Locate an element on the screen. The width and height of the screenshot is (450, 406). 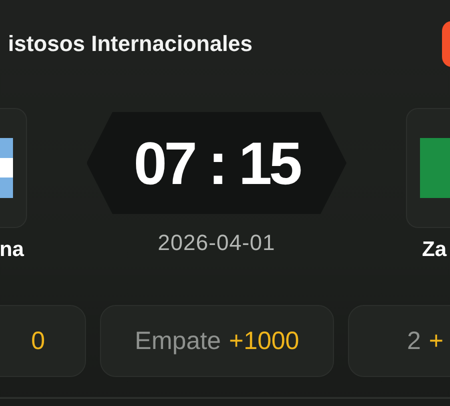
odds-button: 2 + is located at coordinates (399, 341).